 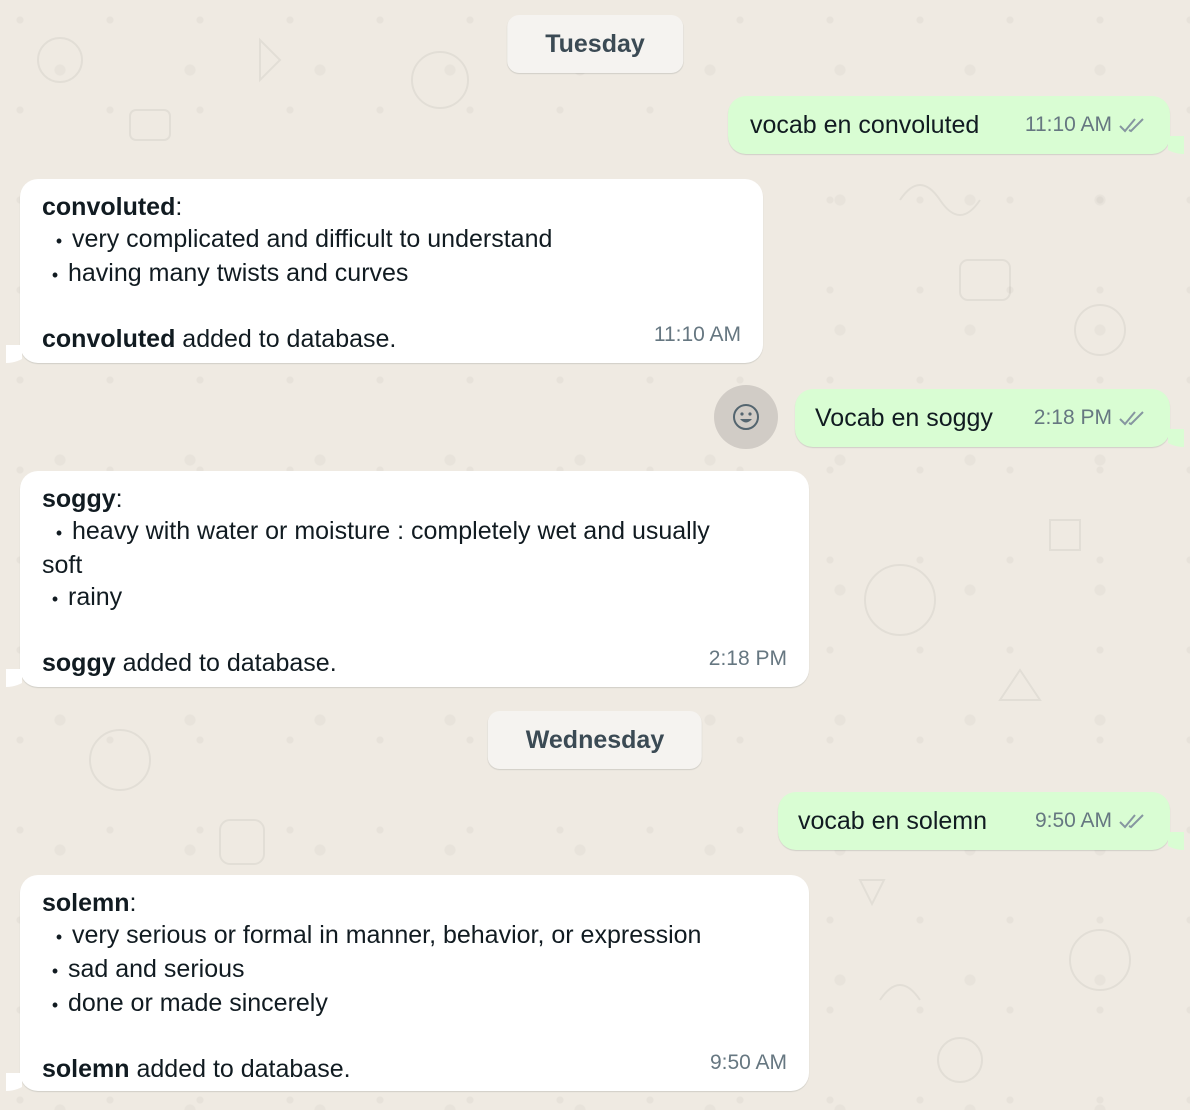 What do you see at coordinates (95, 597) in the screenshot?
I see `definition-text: rainy` at bounding box center [95, 597].